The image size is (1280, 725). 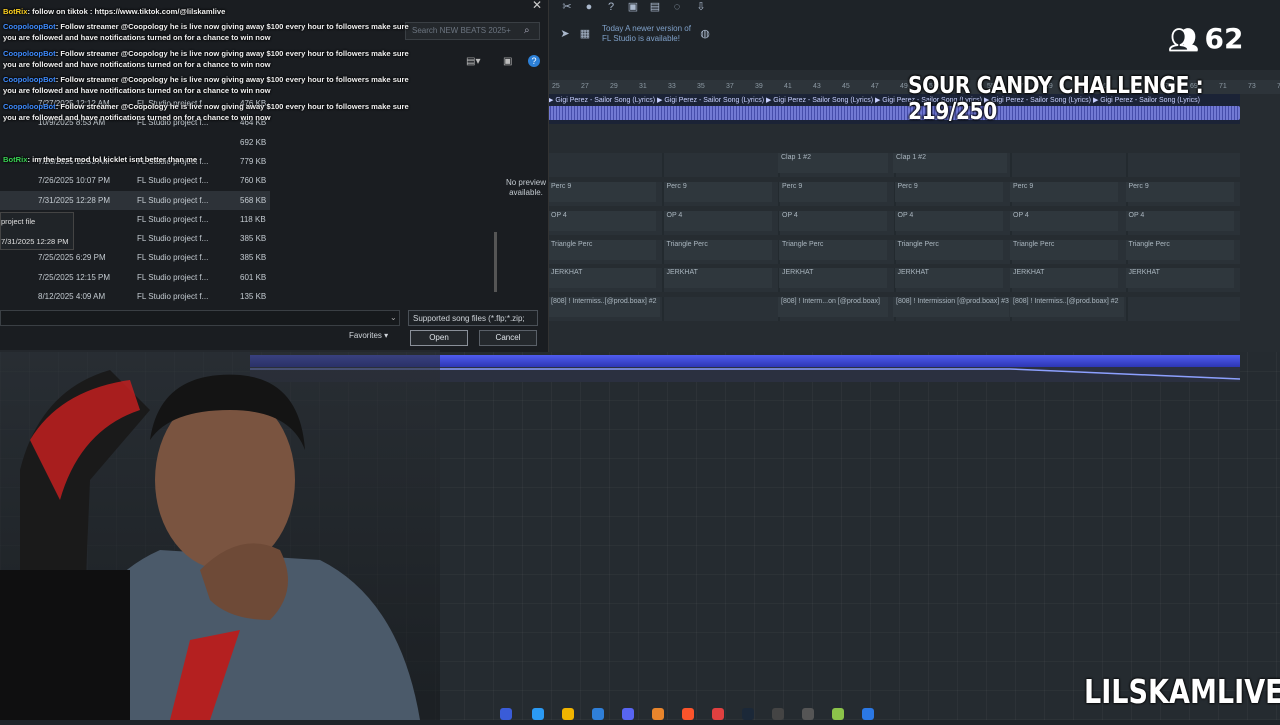 I want to click on clip-clap-2: Clap 1 #2, so click(x=950, y=163).